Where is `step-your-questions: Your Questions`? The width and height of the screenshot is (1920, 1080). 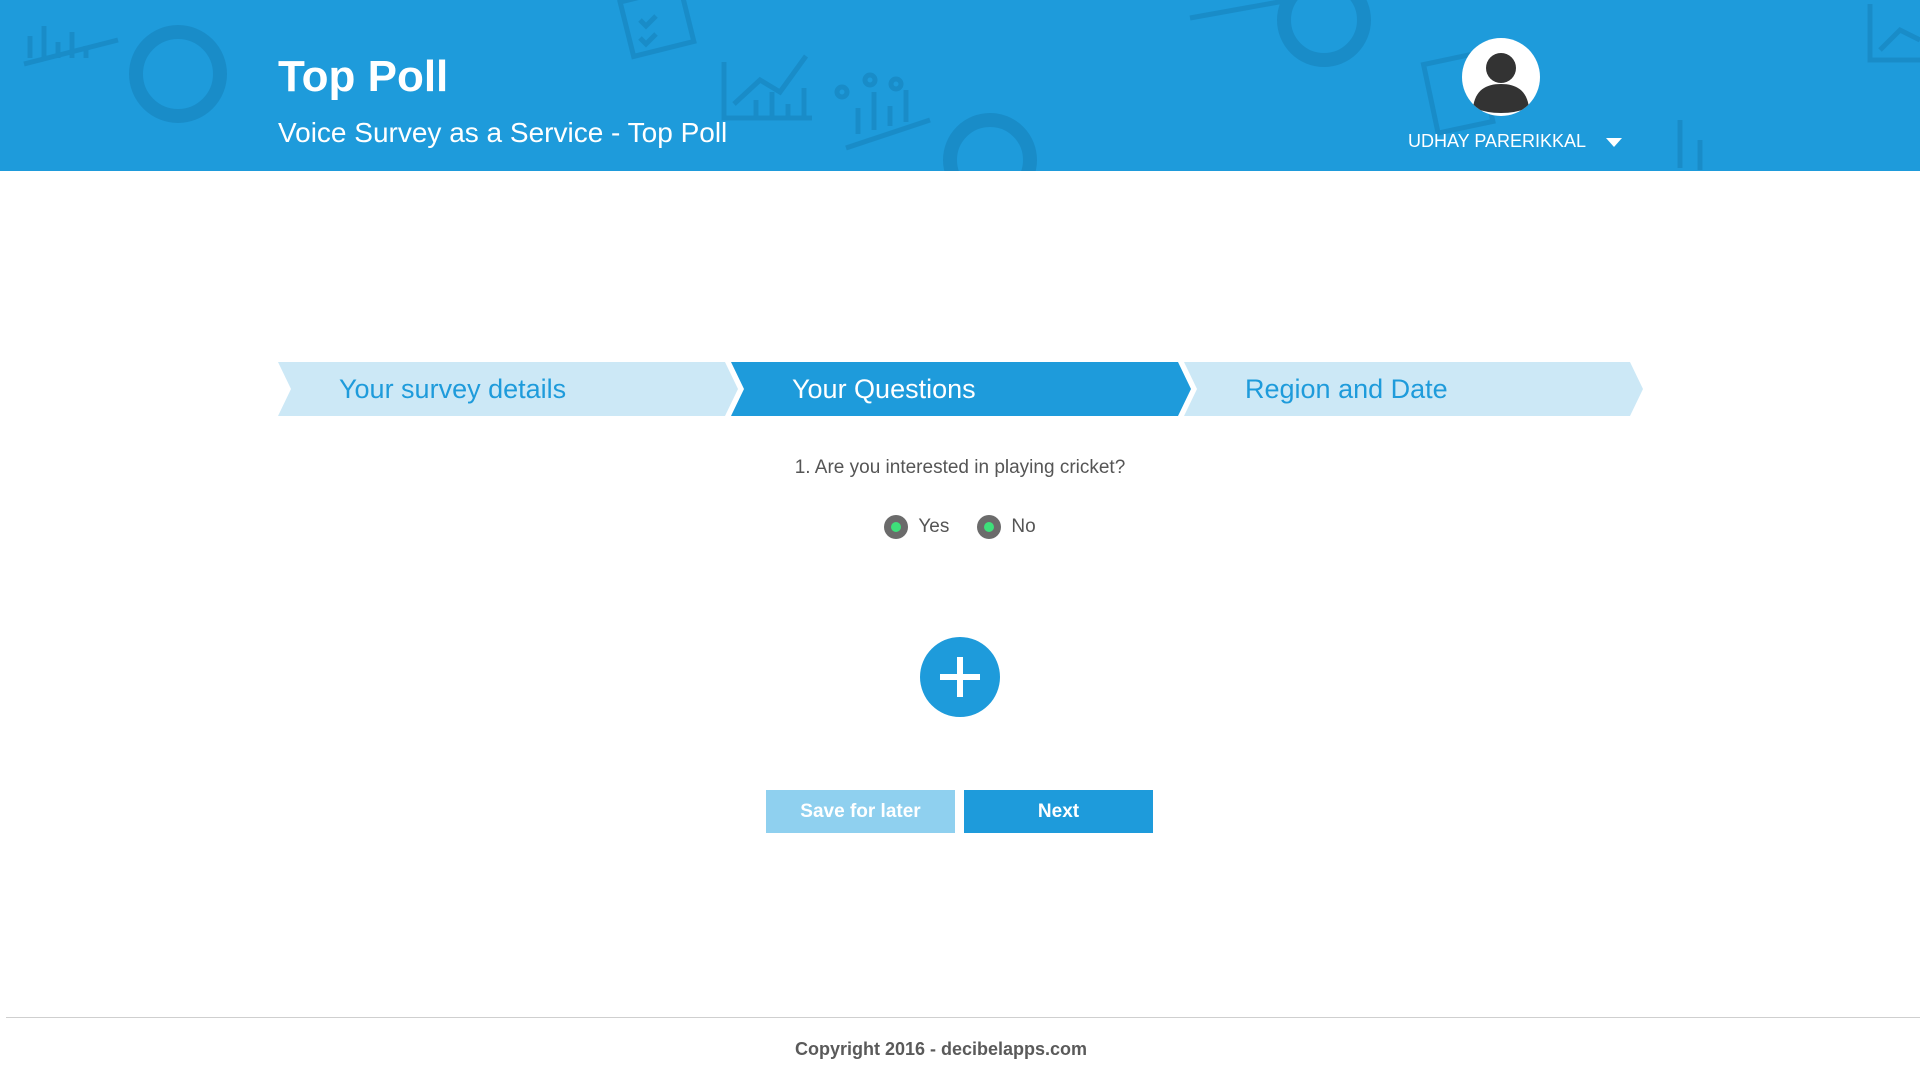 step-your-questions: Your Questions is located at coordinates (961, 389).